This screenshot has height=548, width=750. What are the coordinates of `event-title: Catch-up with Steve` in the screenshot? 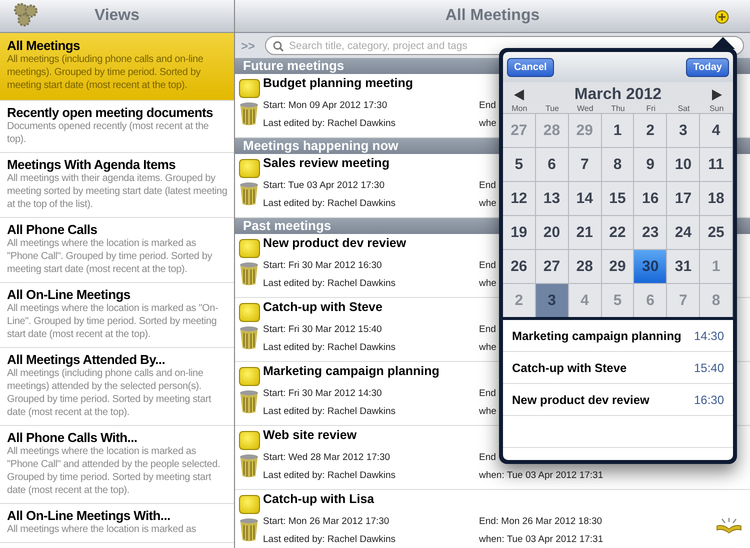 It's located at (569, 367).